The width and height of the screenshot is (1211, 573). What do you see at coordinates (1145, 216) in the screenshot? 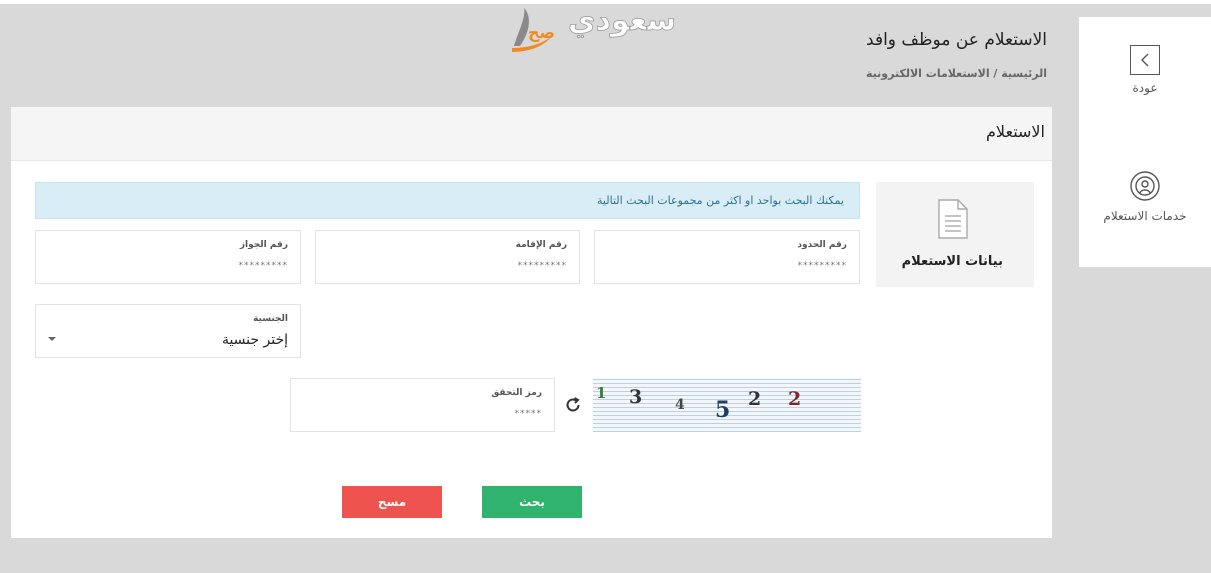
I see `inquiry-services-label: خدمات الاستعلام` at bounding box center [1145, 216].